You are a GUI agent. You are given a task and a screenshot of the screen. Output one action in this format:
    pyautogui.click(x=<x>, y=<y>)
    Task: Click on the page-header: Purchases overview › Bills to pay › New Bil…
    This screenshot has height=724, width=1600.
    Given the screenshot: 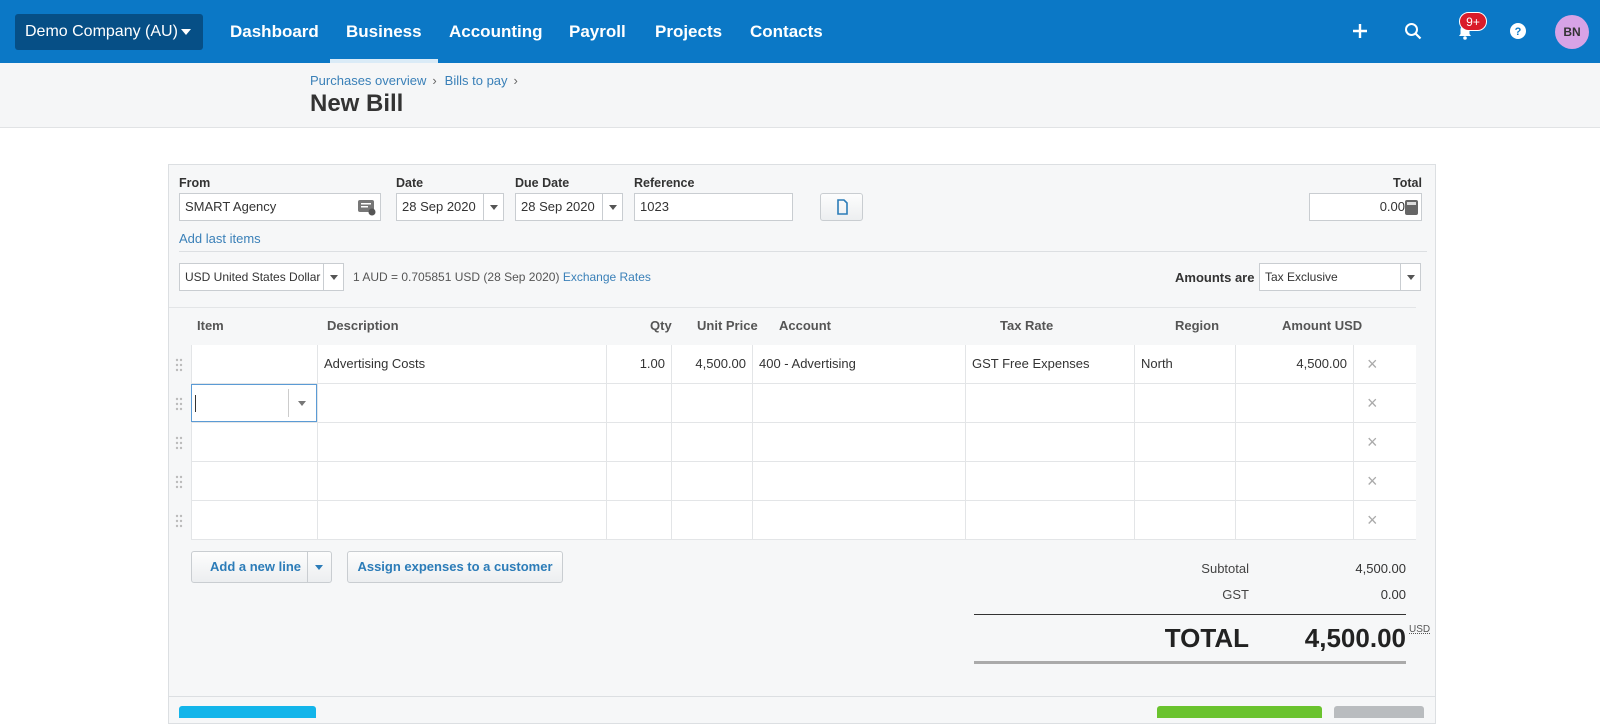 What is the action you would take?
    pyautogui.click(x=800, y=95)
    